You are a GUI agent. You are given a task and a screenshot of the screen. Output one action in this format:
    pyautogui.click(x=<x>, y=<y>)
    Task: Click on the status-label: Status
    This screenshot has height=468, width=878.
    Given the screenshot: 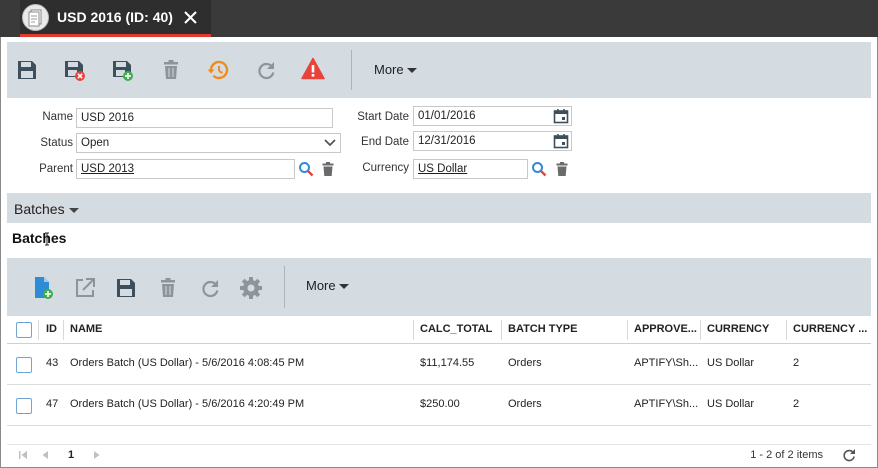 What is the action you would take?
    pyautogui.click(x=56, y=143)
    